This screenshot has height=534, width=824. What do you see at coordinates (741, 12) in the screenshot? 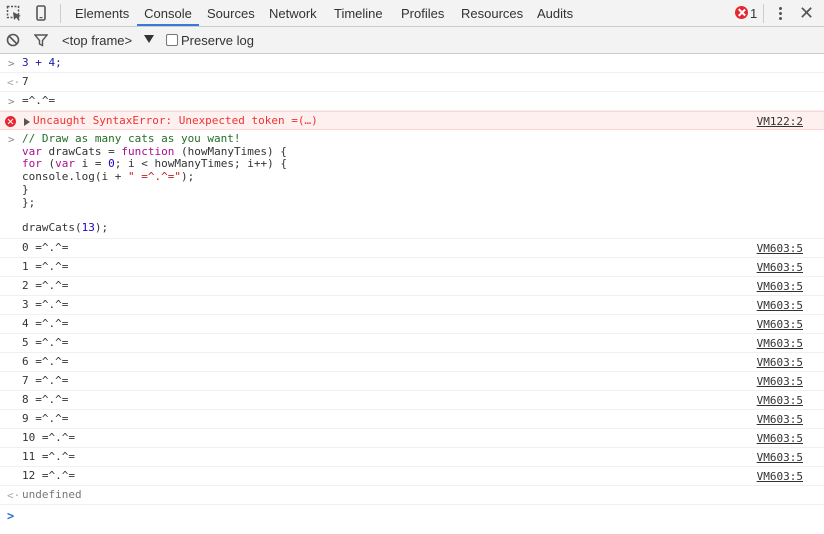
I see `error-icon` at bounding box center [741, 12].